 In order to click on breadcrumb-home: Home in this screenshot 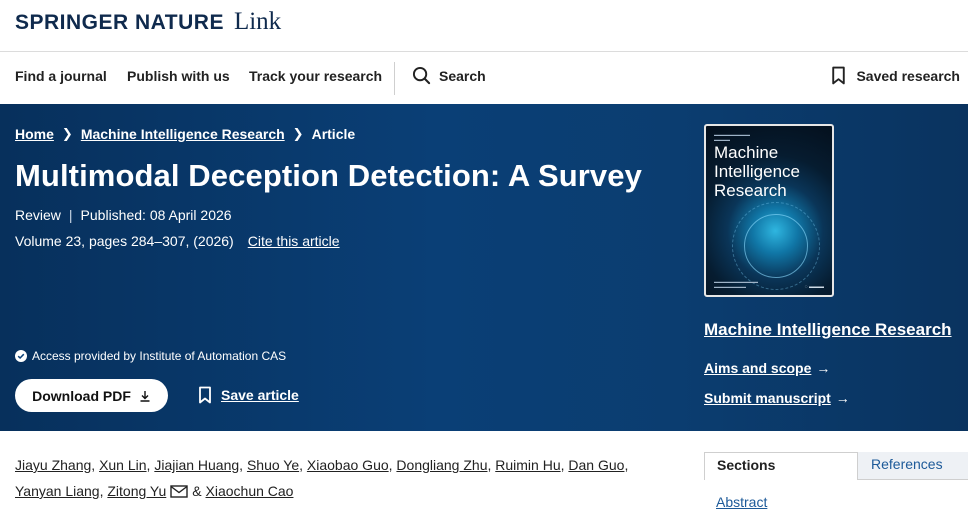, I will do `click(34, 134)`.